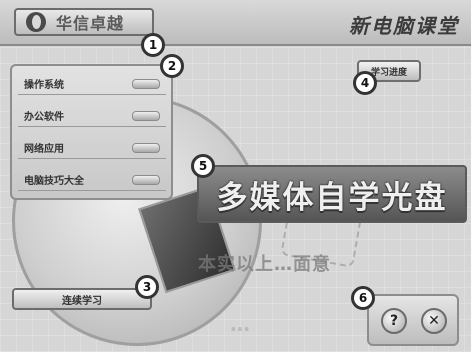 This screenshot has width=471, height=352. I want to click on callout-badge-6: 6, so click(363, 298).